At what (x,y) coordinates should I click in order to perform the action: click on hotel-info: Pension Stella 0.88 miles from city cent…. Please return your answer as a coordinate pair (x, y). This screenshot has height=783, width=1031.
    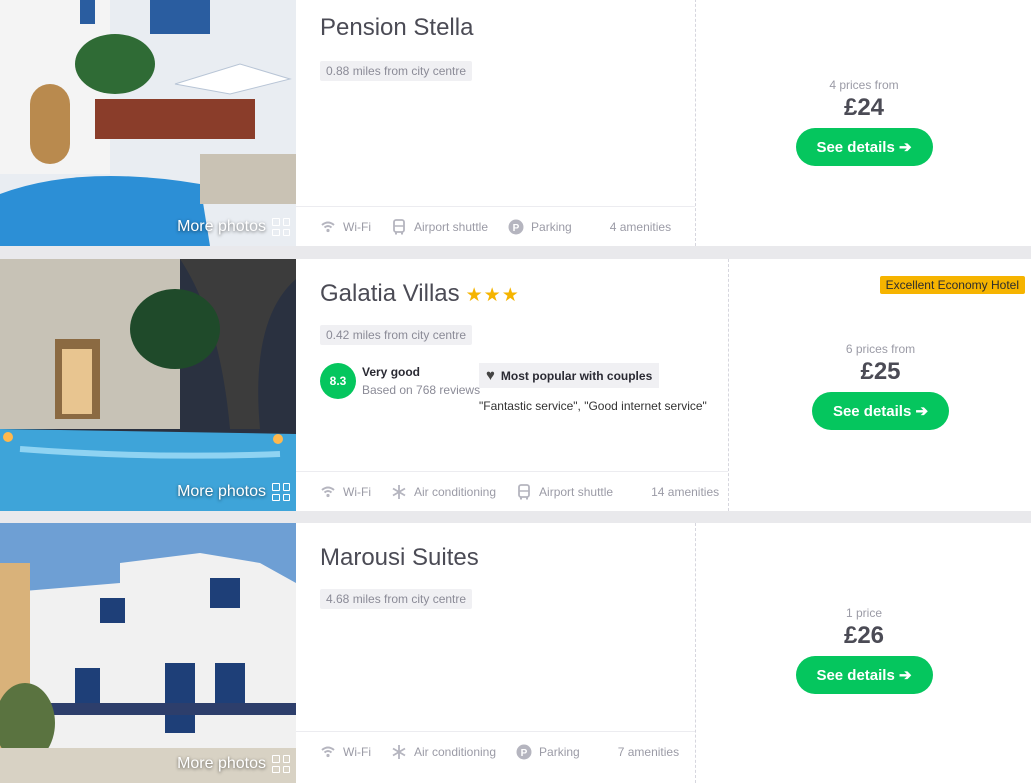
    Looking at the image, I should click on (496, 123).